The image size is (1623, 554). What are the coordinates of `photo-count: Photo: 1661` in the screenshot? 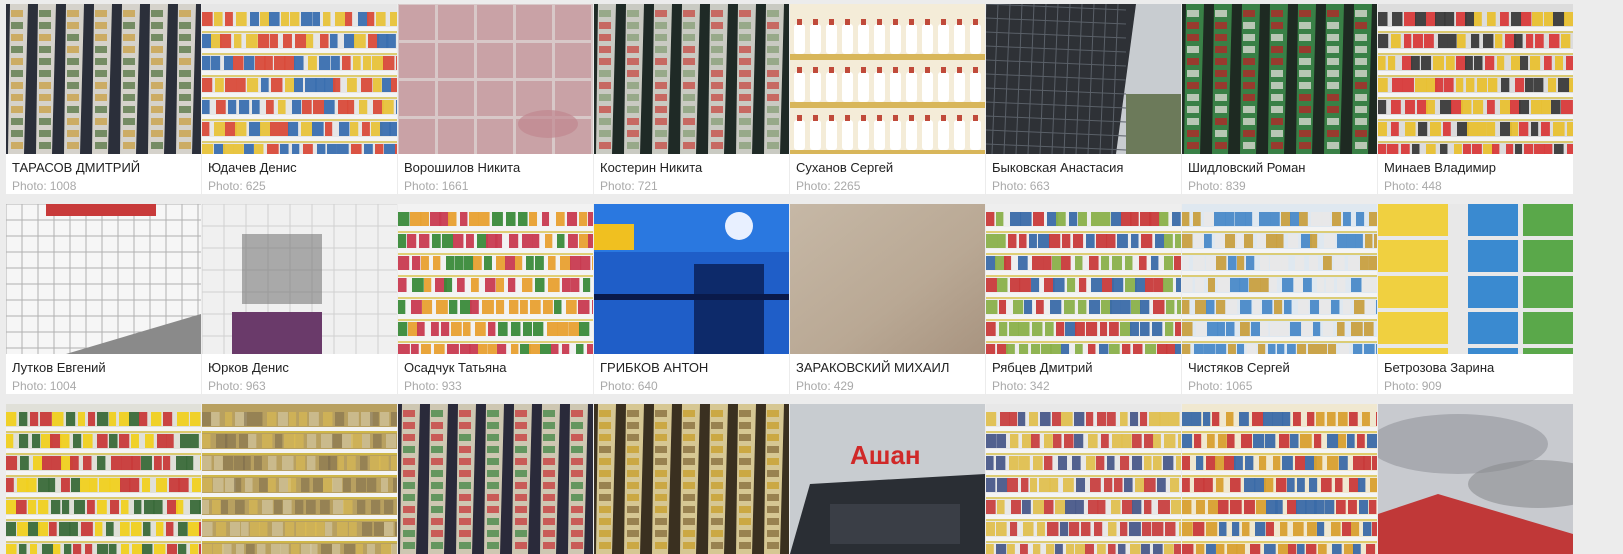 It's located at (495, 185).